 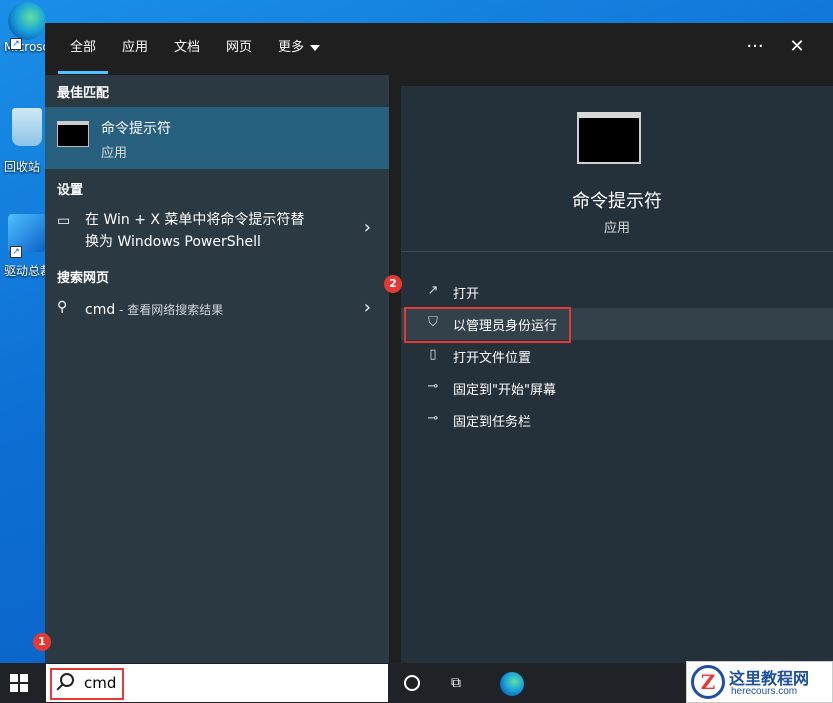 I want to click on taskbar-search-box, so click(x=217, y=683).